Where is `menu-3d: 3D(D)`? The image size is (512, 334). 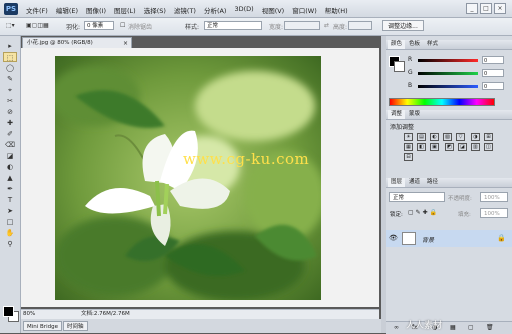 menu-3d: 3D(D) is located at coordinates (243, 10).